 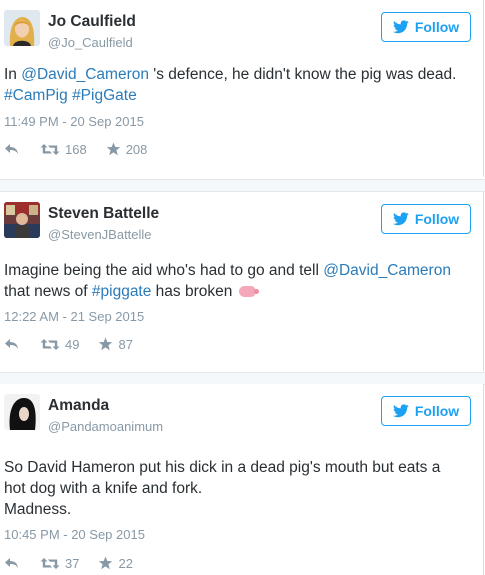 I want to click on retweet-button: 168, so click(x=63, y=149).